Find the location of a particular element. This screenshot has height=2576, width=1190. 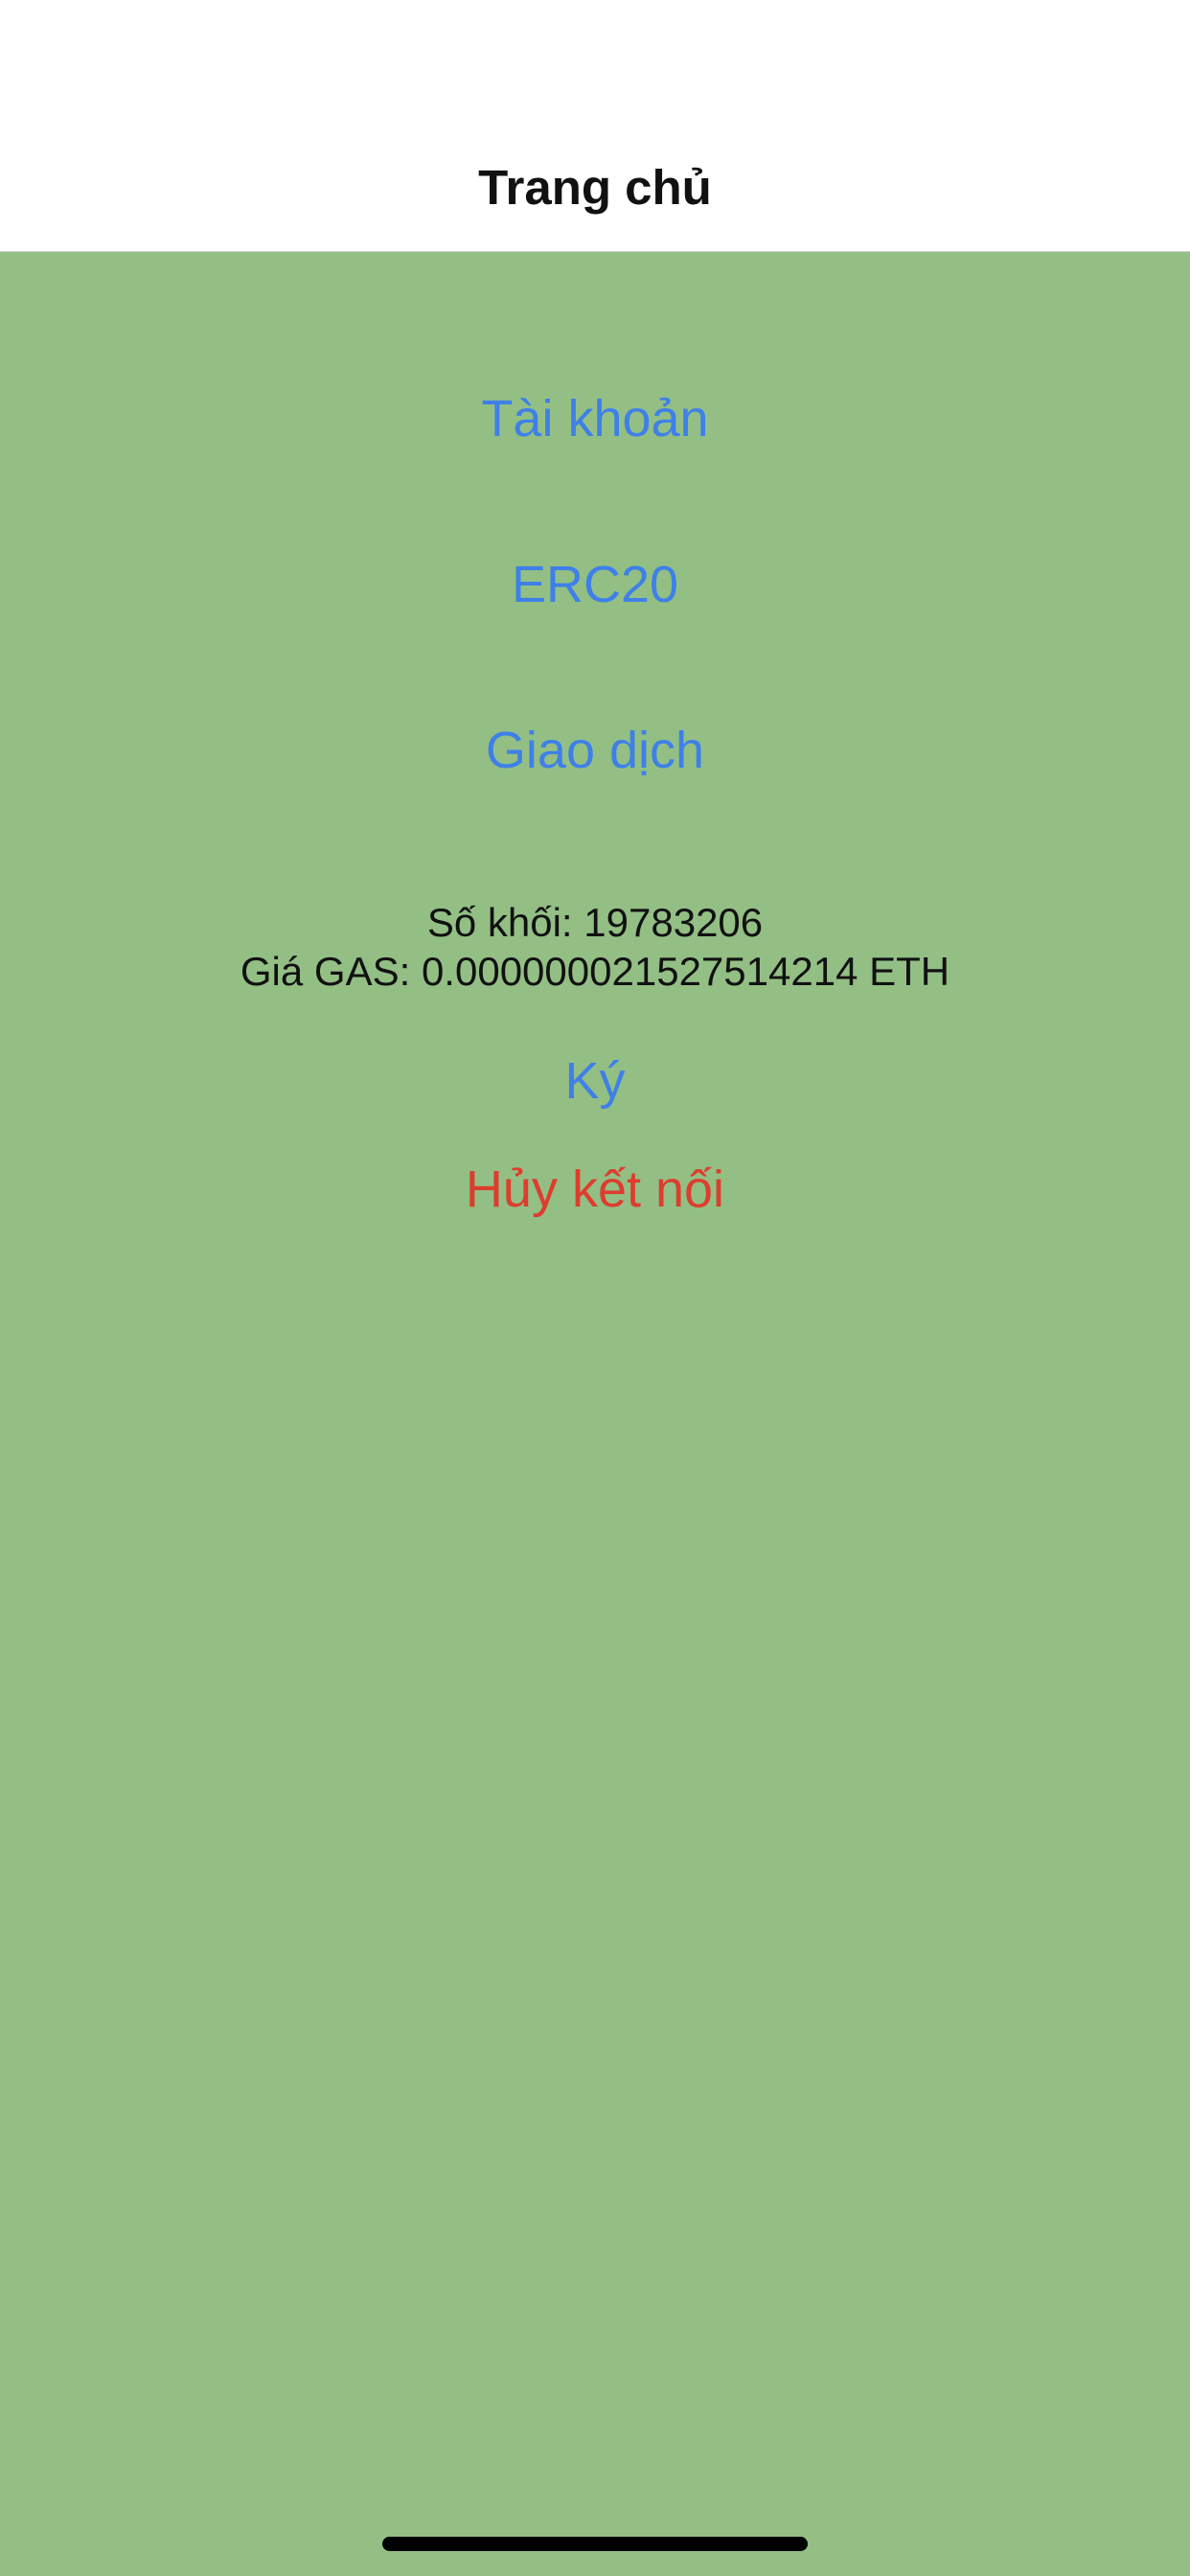

transaction-button: Giao dịch is located at coordinates (595, 750).